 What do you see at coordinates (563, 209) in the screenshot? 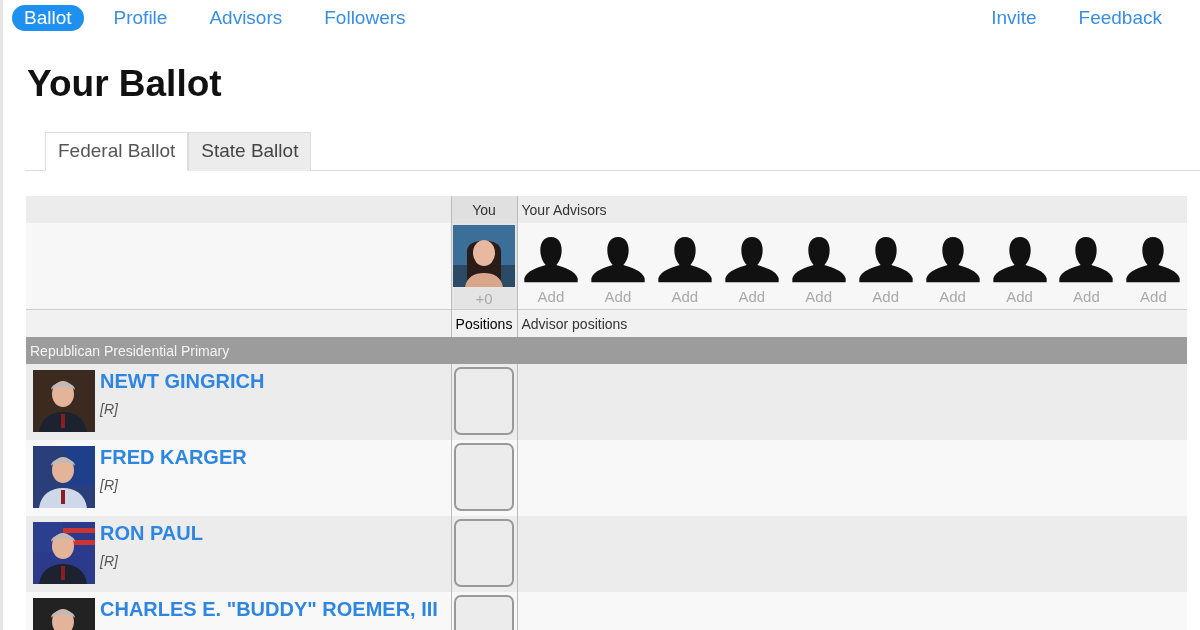
I see `column-heading: Your Advisors` at bounding box center [563, 209].